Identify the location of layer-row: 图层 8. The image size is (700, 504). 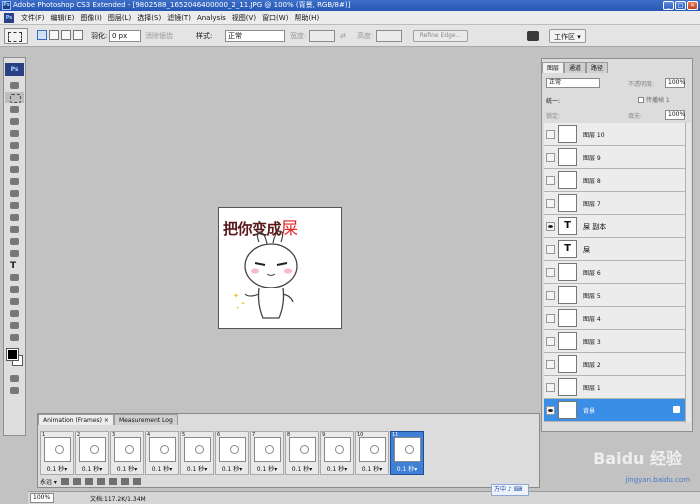
(617, 180).